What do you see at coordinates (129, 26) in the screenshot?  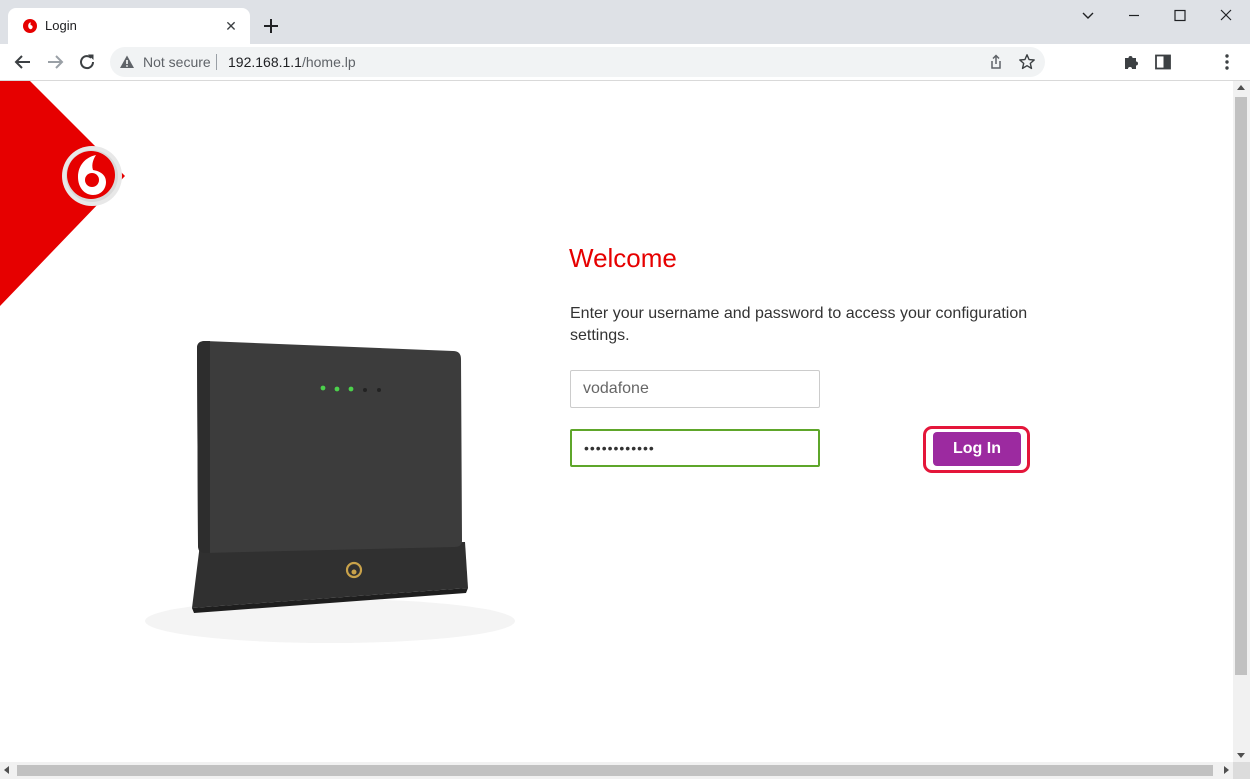 I see `browser-tab: Login ✕` at bounding box center [129, 26].